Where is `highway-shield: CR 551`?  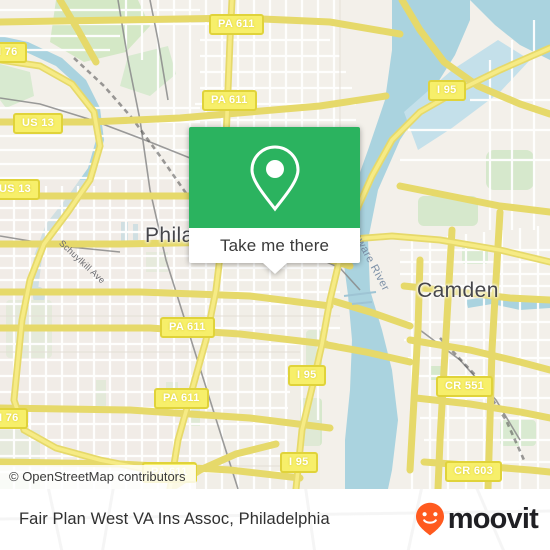 highway-shield: CR 551 is located at coordinates (465, 386).